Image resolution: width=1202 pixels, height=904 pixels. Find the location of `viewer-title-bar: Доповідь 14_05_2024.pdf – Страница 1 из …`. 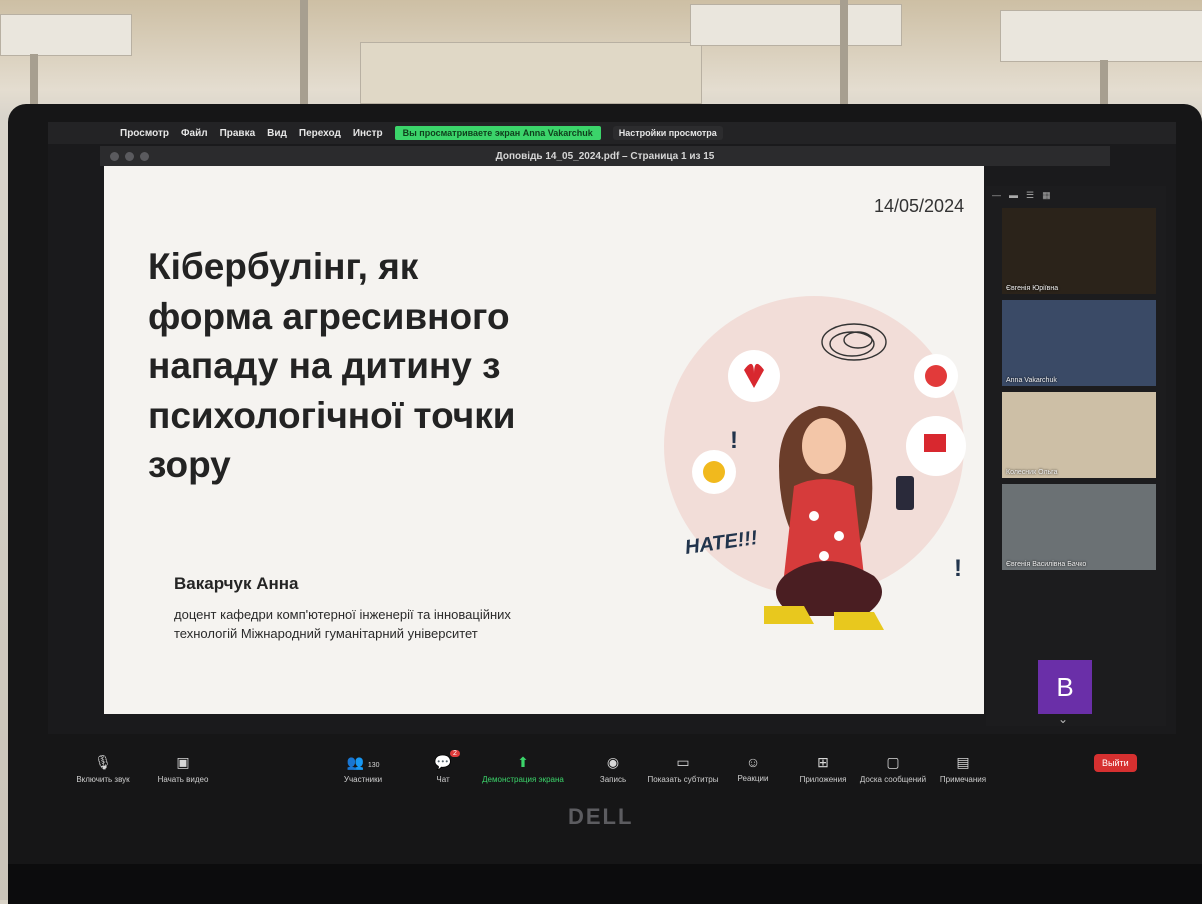

viewer-title-bar: Доповідь 14_05_2024.pdf – Страница 1 из … is located at coordinates (605, 156).